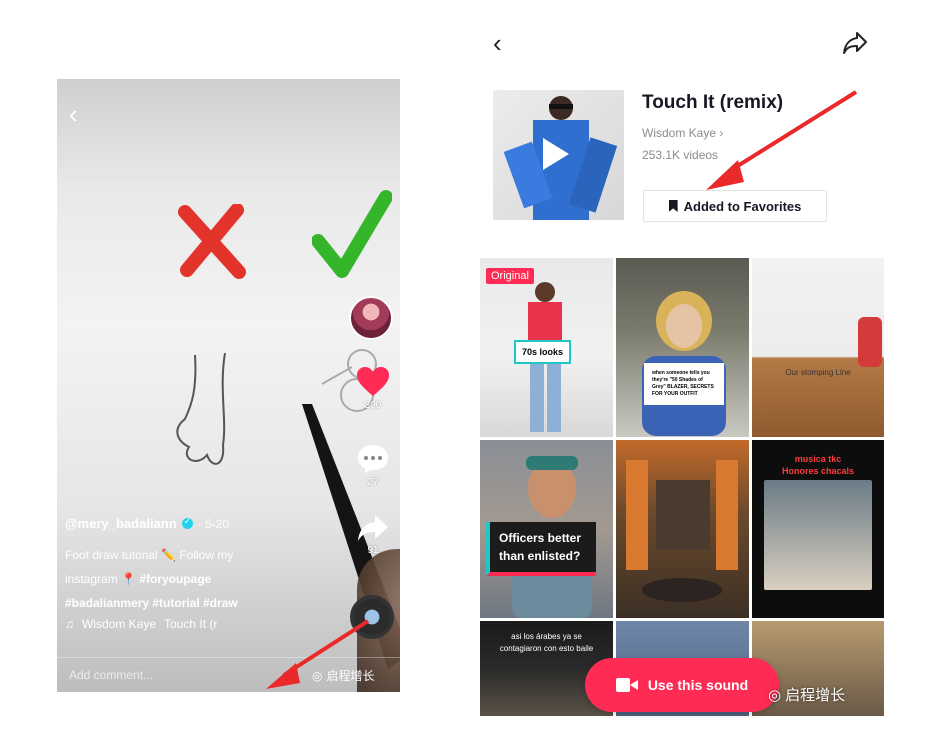 Image resolution: width=937 pixels, height=736 pixels. I want to click on caption-line-2: instagram 📍 #foryoupage, so click(205, 579).